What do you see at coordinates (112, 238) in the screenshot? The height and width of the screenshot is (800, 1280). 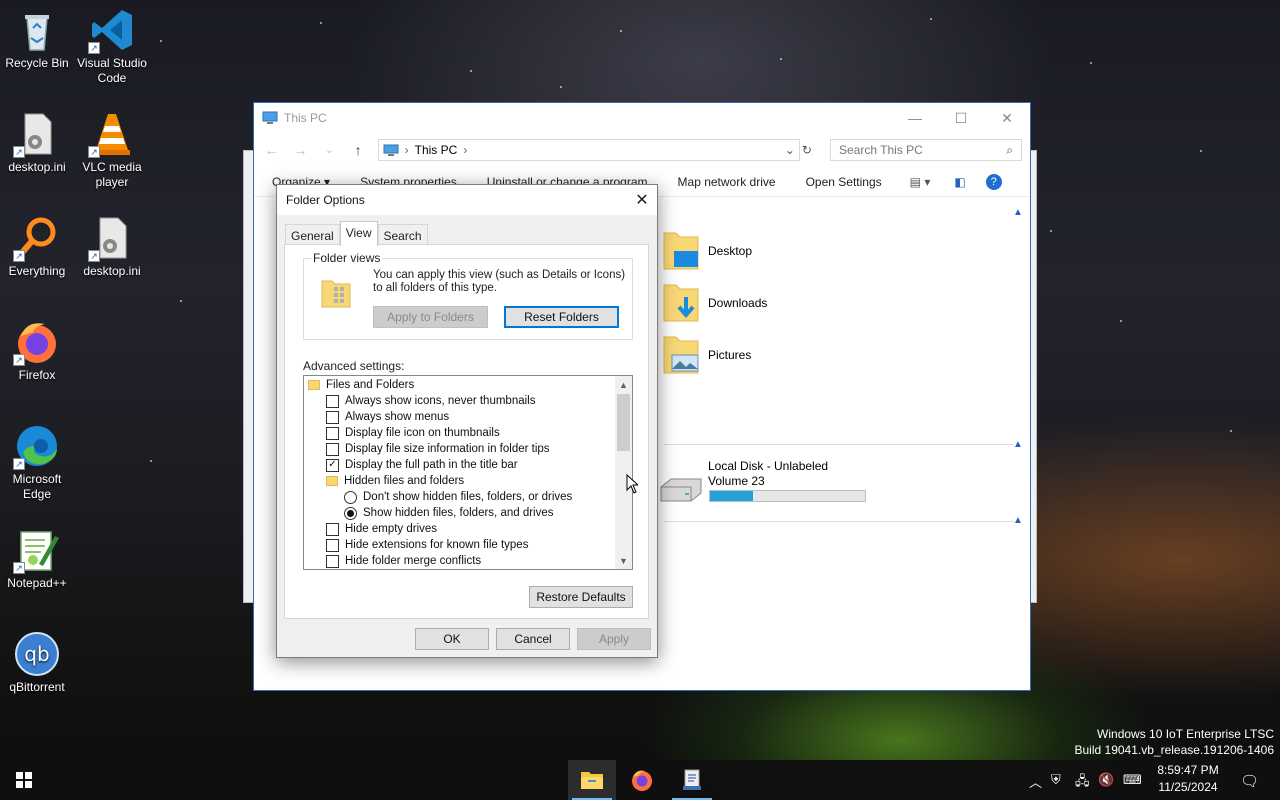 I see `settings-file-icon: ↗` at bounding box center [112, 238].